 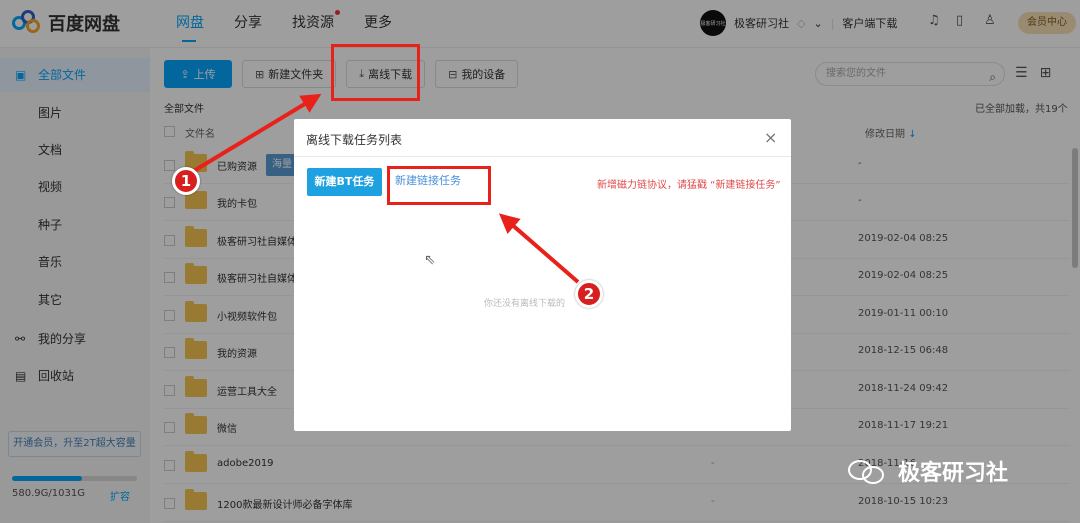 What do you see at coordinates (589, 294) in the screenshot?
I see `step-badge-2: 2` at bounding box center [589, 294].